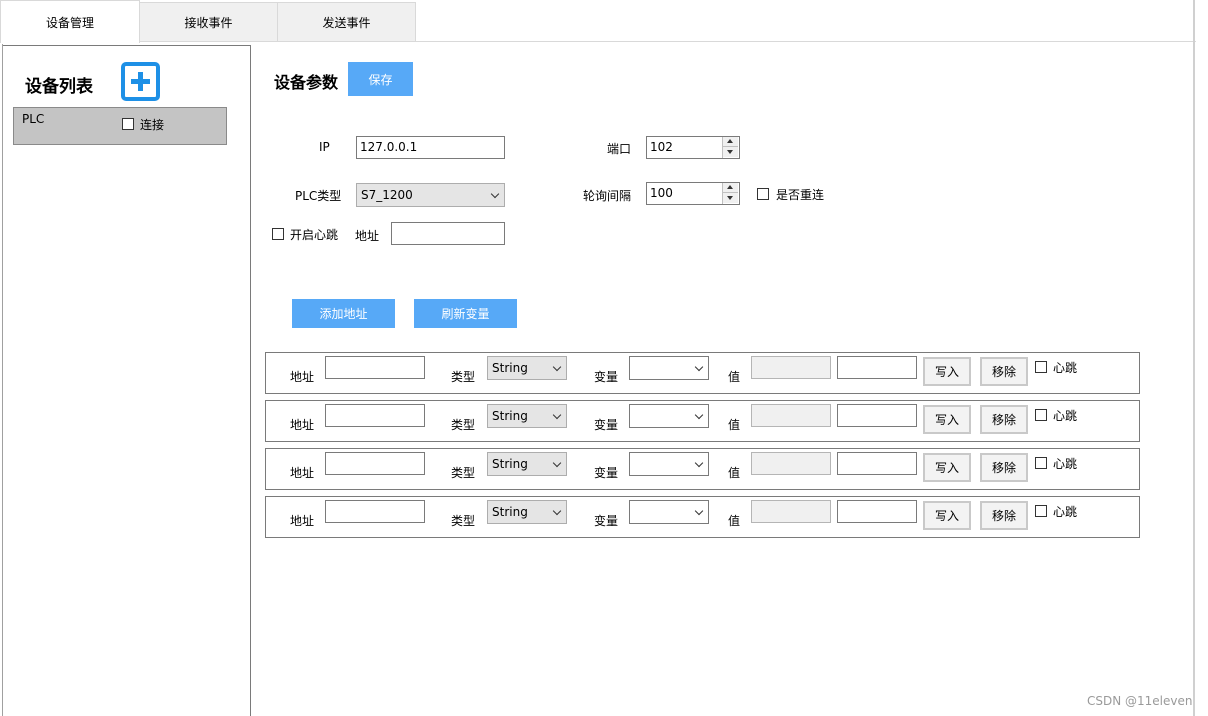 Image resolution: width=1208 pixels, height=716 pixels. Describe the element at coordinates (59, 87) in the screenshot. I see `device-list-title: 设备列表` at that location.